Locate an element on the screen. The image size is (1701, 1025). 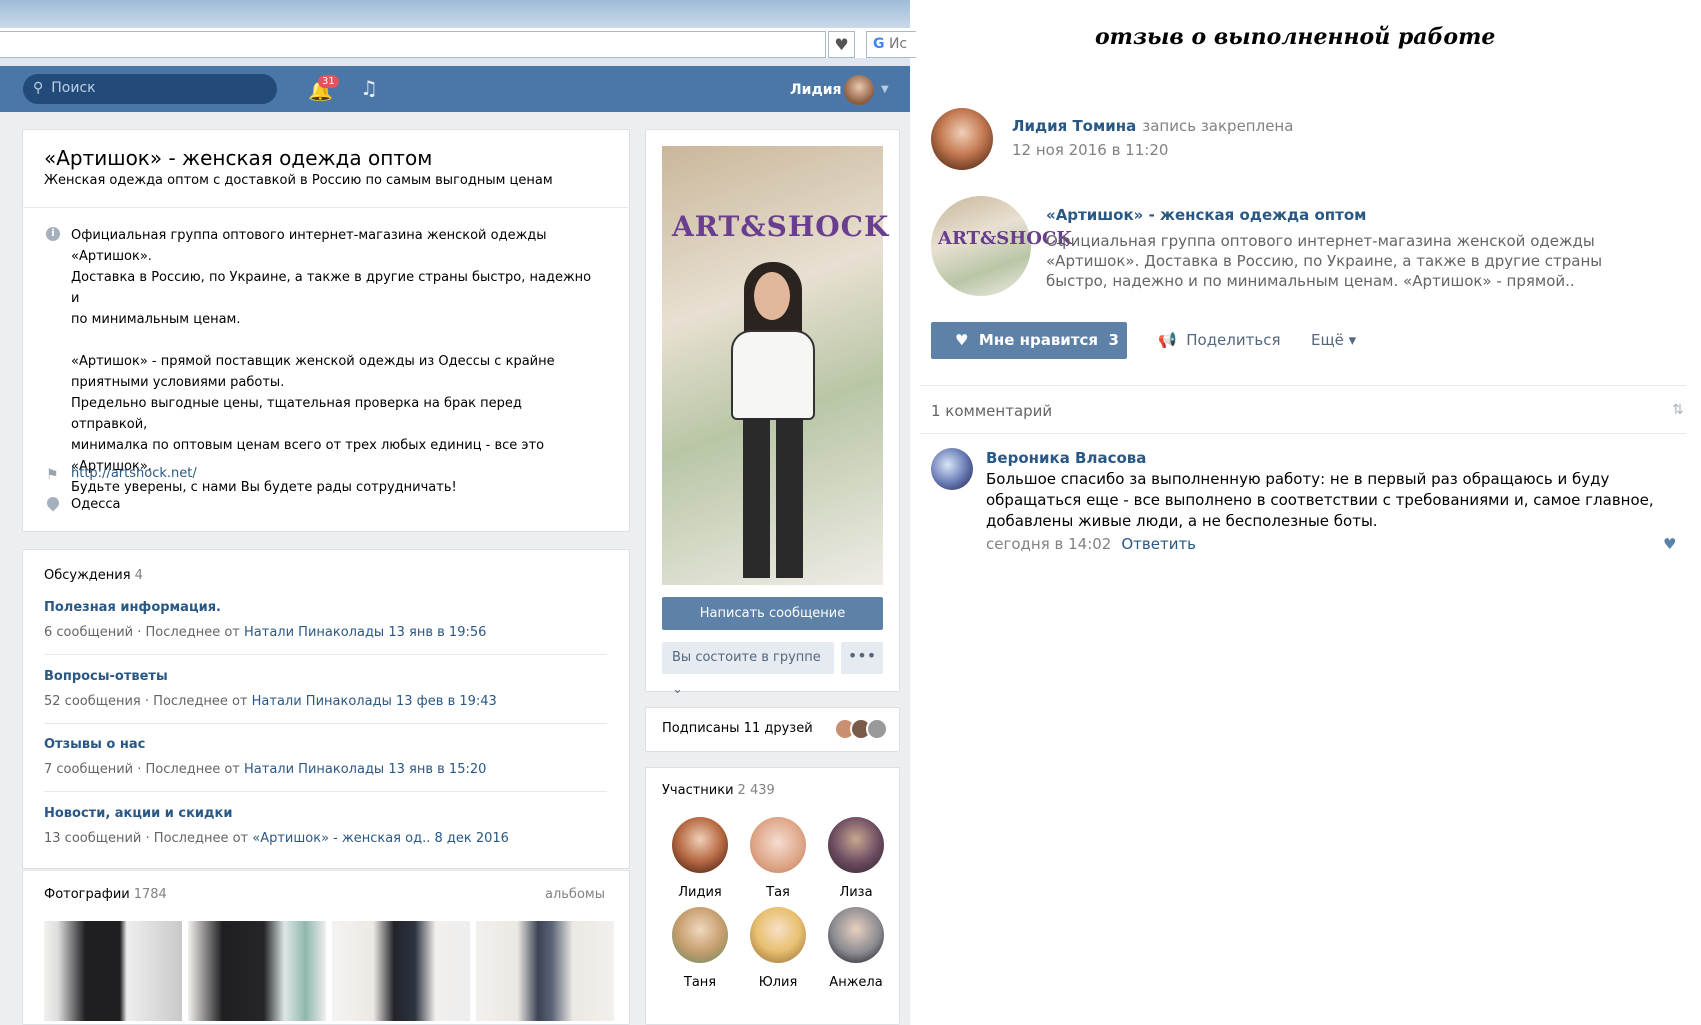
discussions-count: 4 is located at coordinates (138, 575).